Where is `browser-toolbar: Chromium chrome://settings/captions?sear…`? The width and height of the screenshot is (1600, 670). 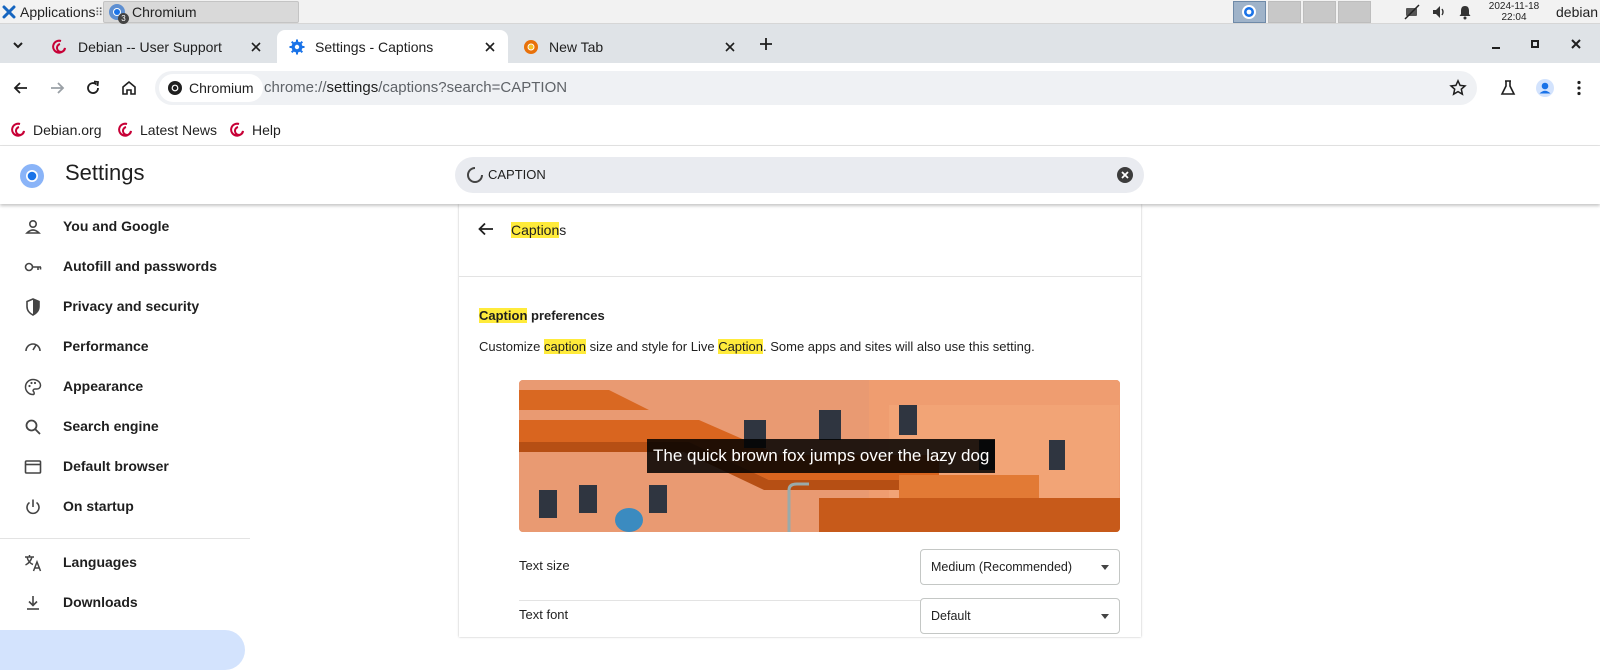 browser-toolbar: Chromium chrome://settings/captions?sear… is located at coordinates (800, 89).